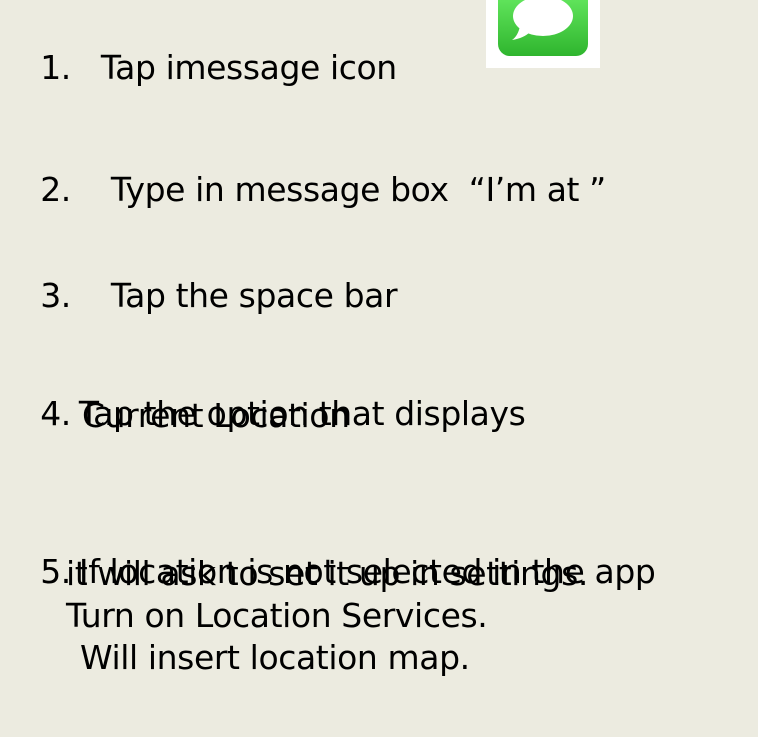  I want to click on step-5-continuation-3: Will insert location map., so click(275, 657).